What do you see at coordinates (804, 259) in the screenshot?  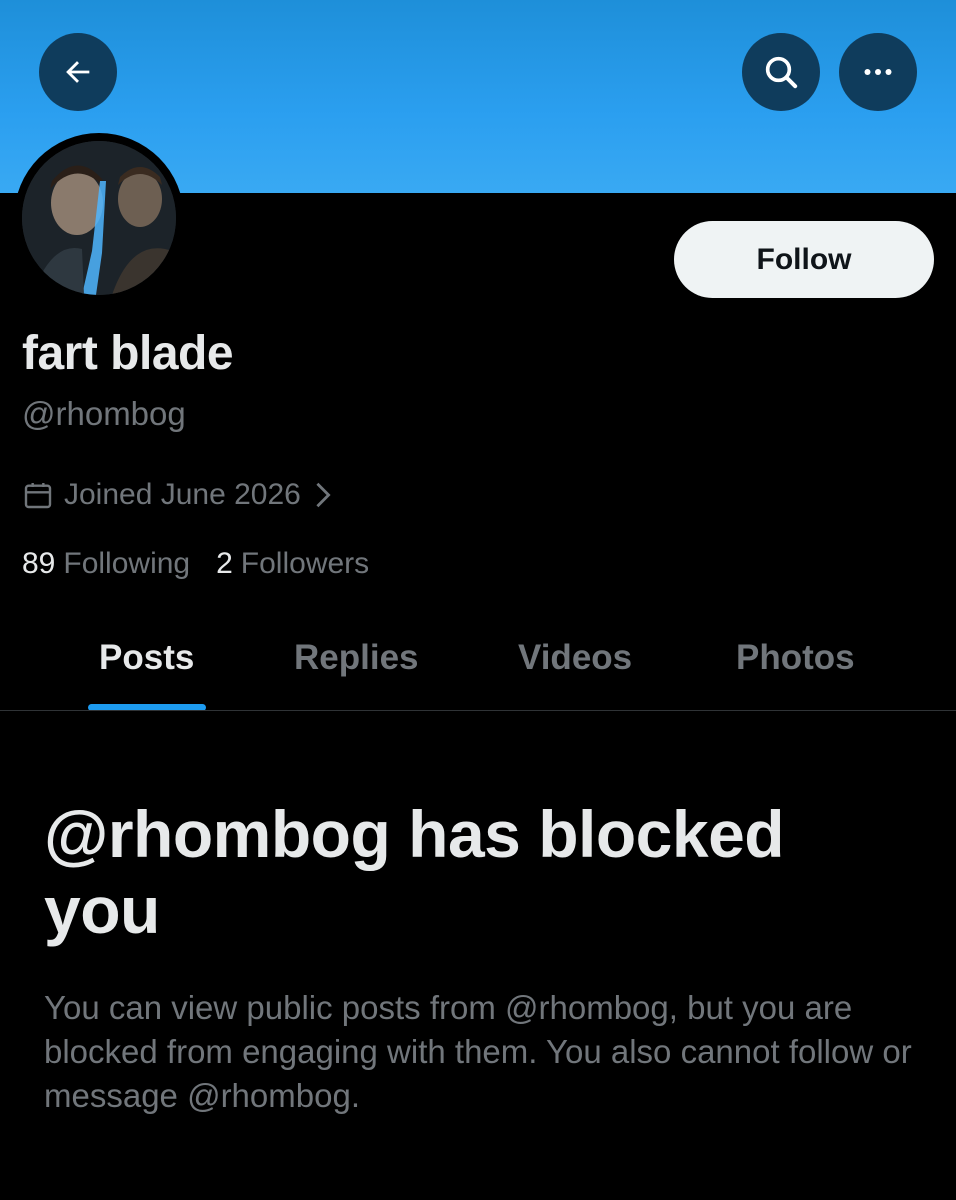 I see `follow-button: Follow` at bounding box center [804, 259].